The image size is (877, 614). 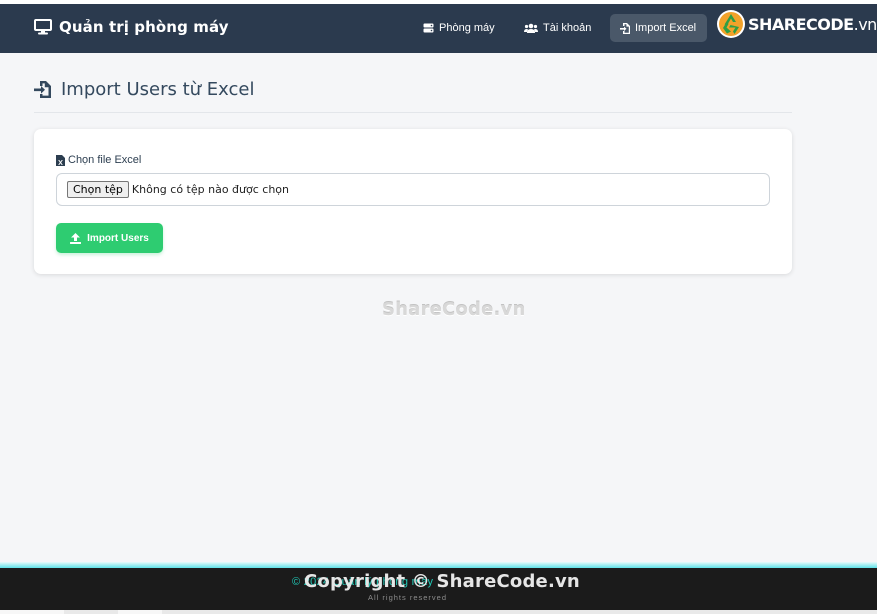 I want to click on nav-phong-may-label: Phòng máy, so click(x=467, y=28).